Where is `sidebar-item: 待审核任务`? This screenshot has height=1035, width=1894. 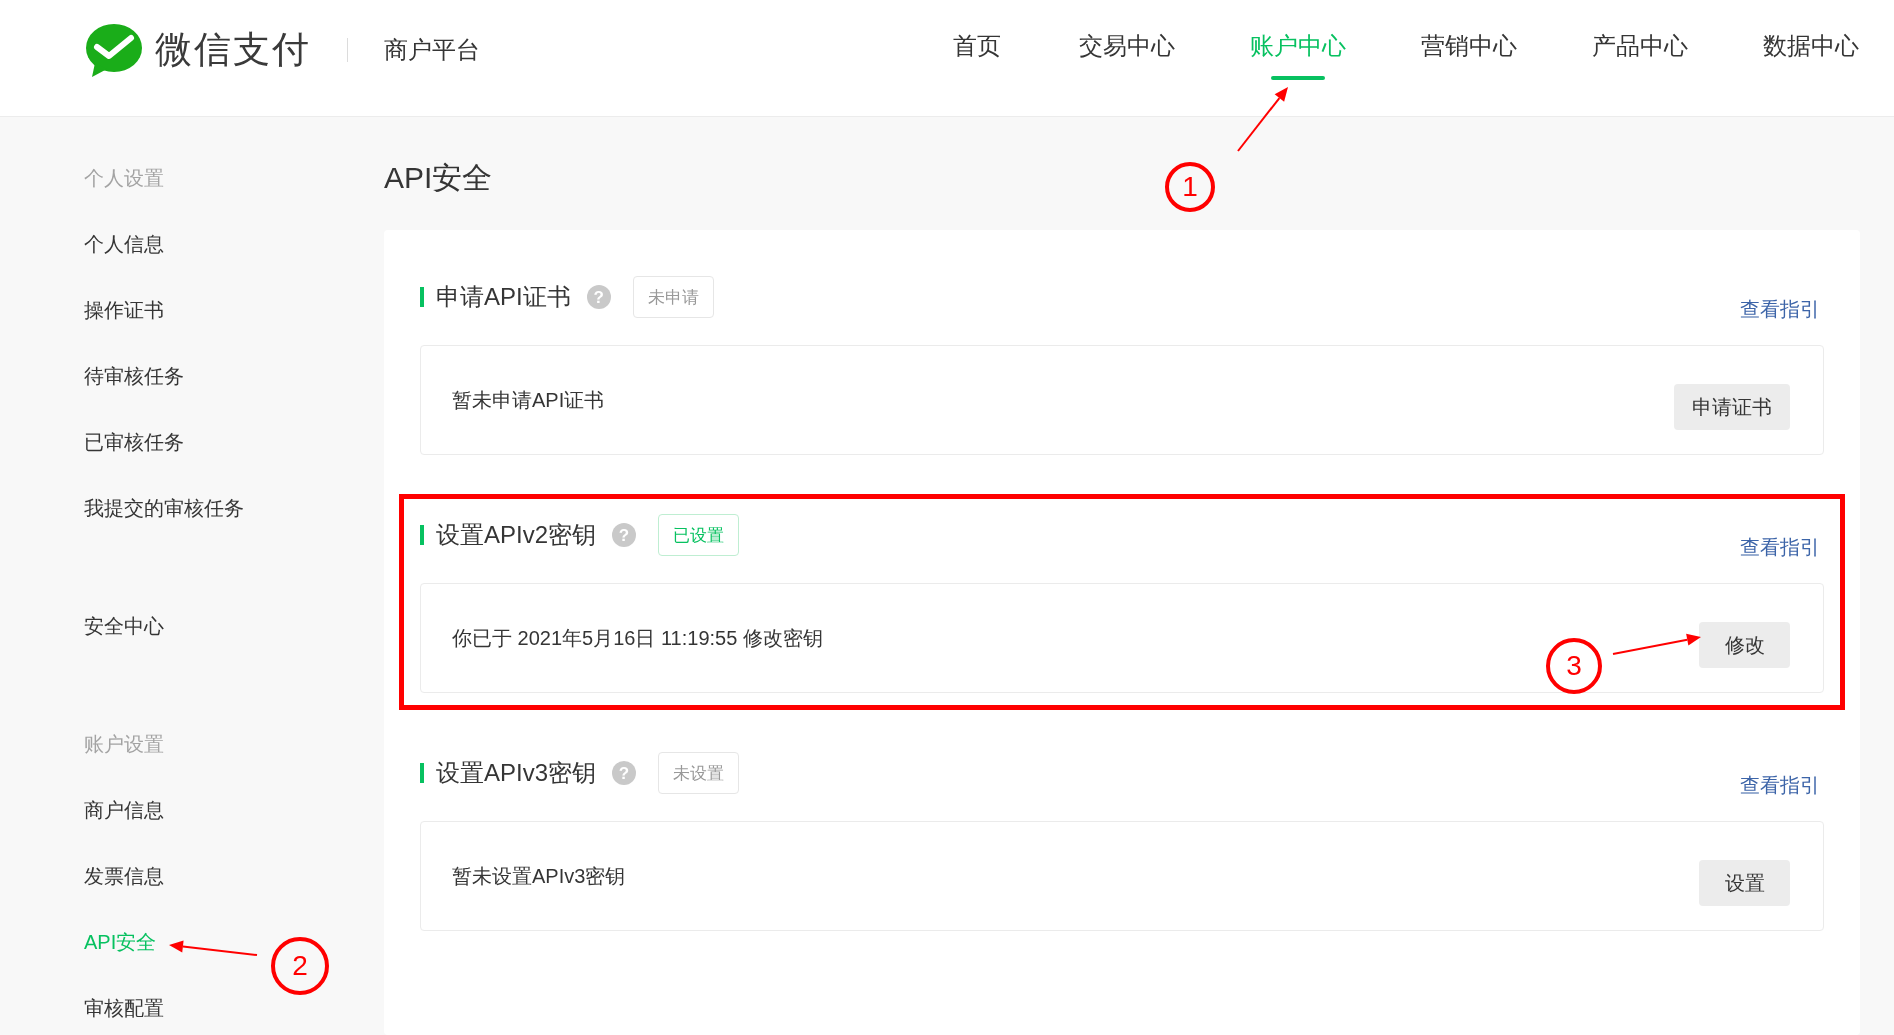 sidebar-item: 待审核任务 is located at coordinates (134, 376).